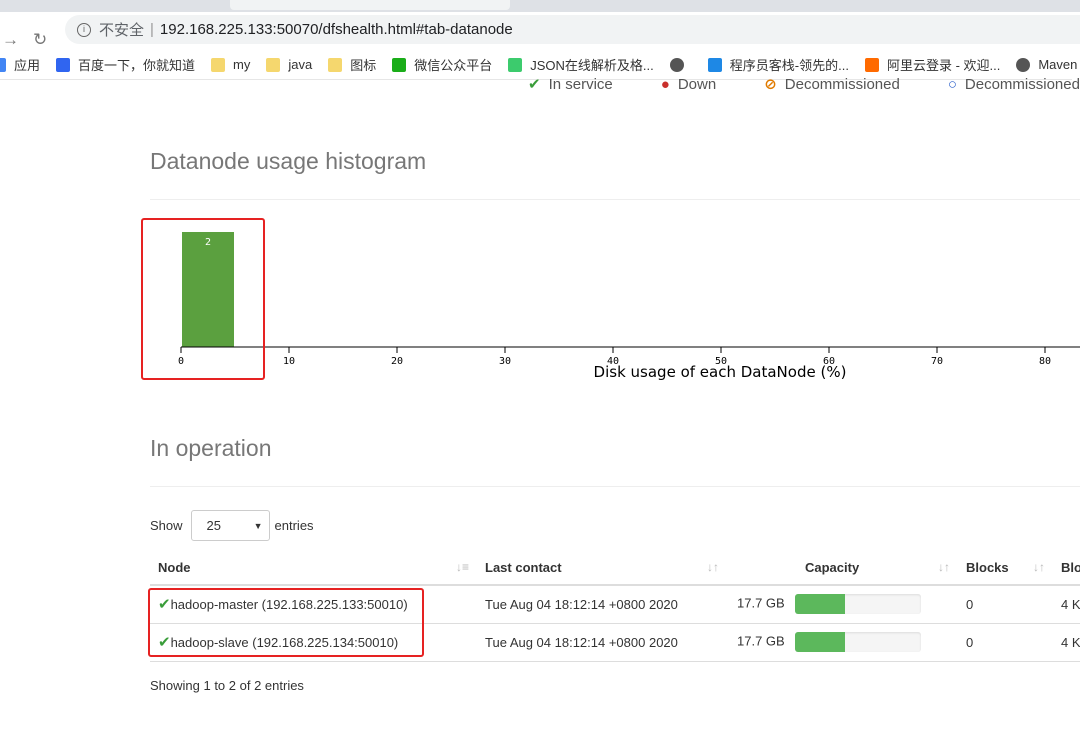 This screenshot has width=1080, height=733. I want to click on bookmark-item: java, so click(289, 64).